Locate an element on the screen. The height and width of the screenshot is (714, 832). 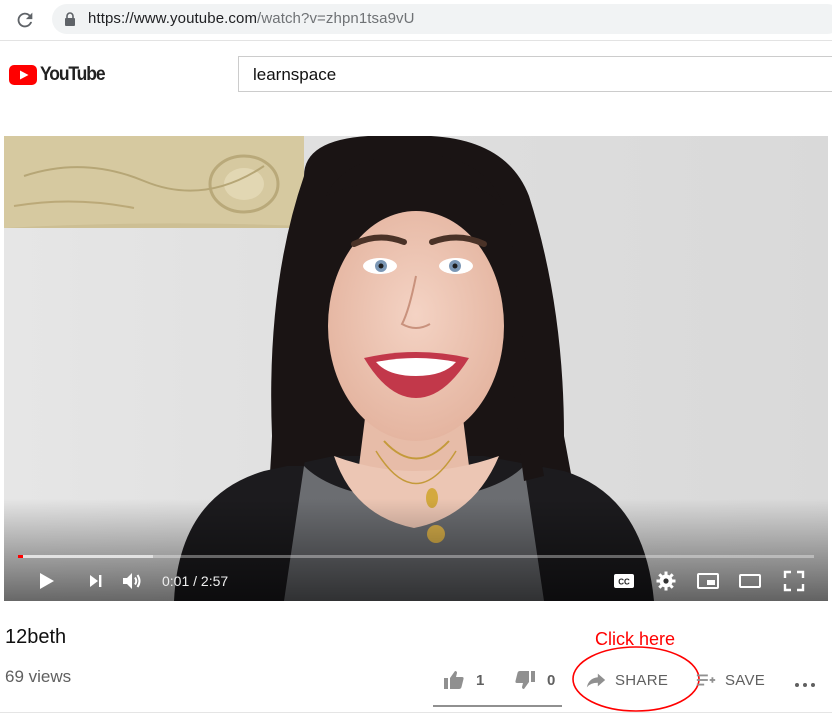
dislike-button: 0 is located at coordinates (534, 680).